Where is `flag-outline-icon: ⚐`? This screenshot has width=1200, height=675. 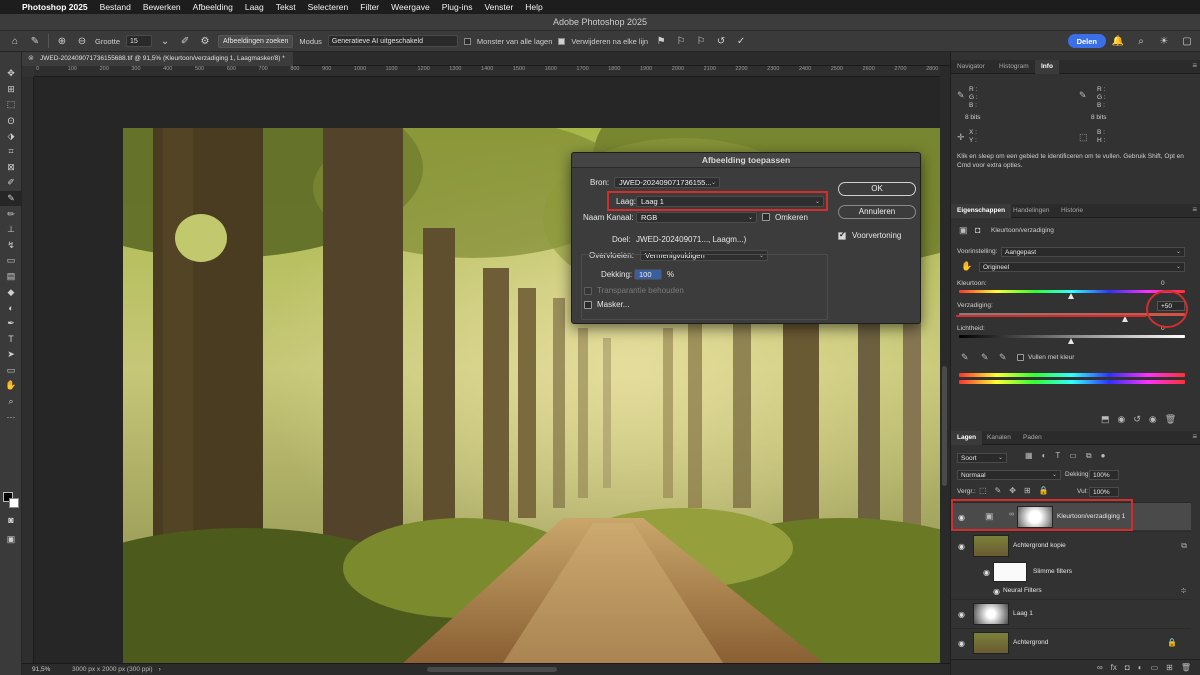
flag-outline-icon: ⚐ is located at coordinates (701, 41).